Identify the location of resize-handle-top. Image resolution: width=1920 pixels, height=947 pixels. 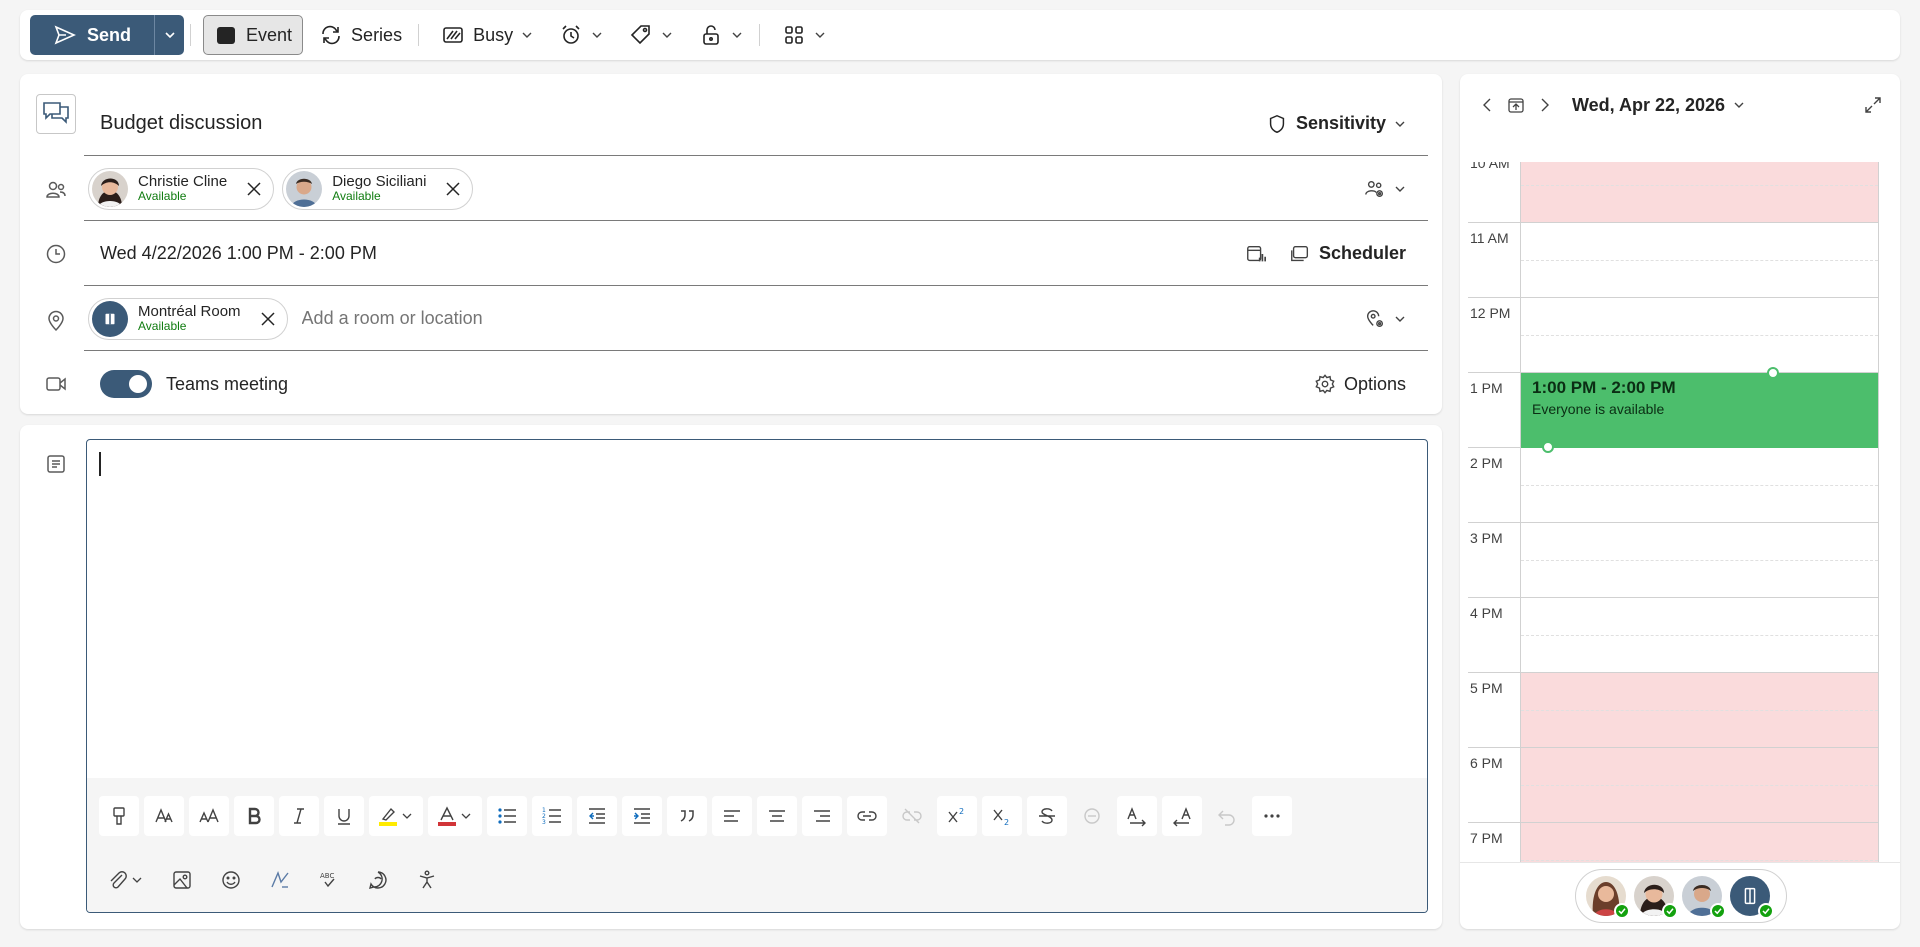
(1773, 373).